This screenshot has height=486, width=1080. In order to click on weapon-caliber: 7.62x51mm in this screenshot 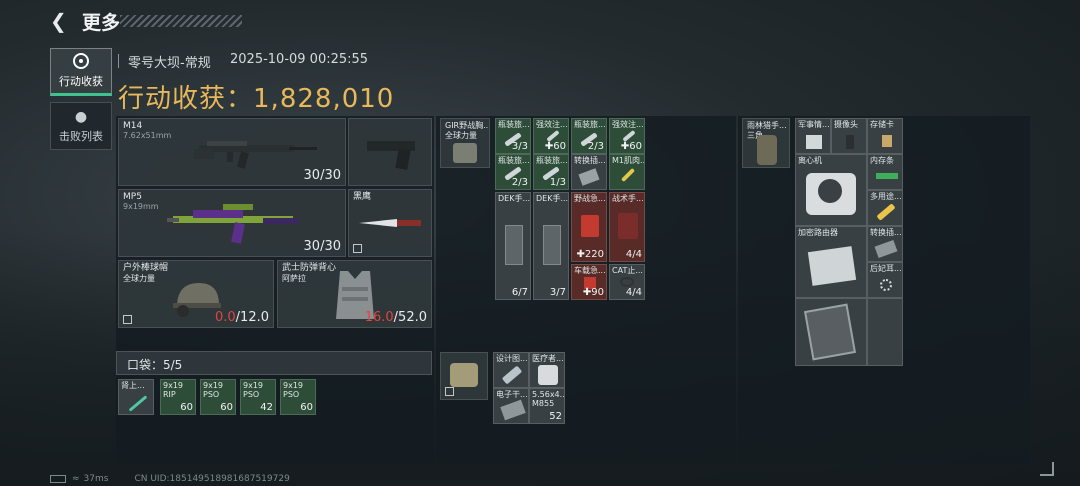, I will do `click(147, 135)`.